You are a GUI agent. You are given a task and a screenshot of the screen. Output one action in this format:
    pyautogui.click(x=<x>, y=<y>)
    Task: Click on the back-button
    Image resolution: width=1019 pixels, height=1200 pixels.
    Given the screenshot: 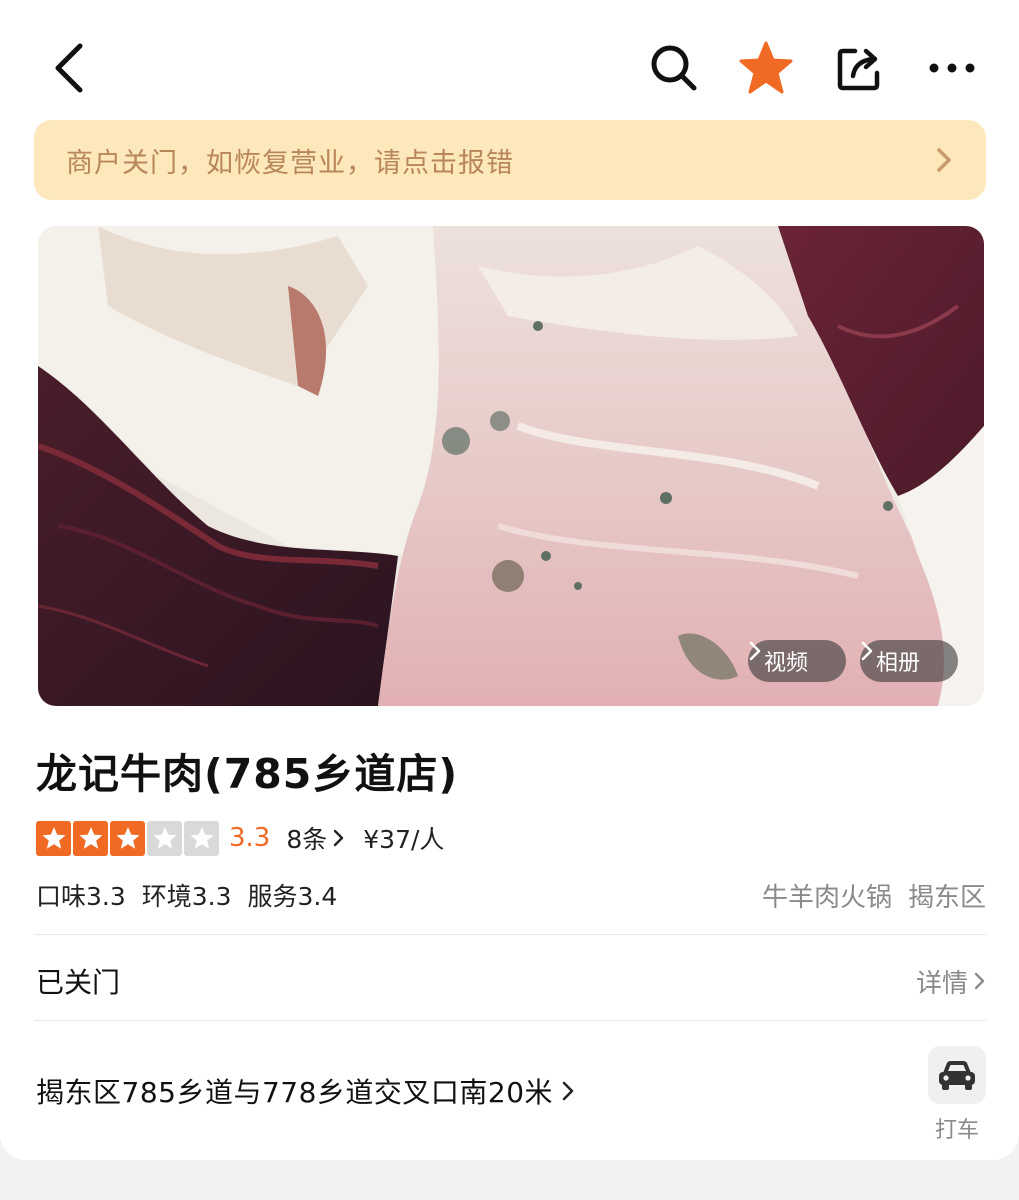 What is the action you would take?
    pyautogui.click(x=68, y=68)
    